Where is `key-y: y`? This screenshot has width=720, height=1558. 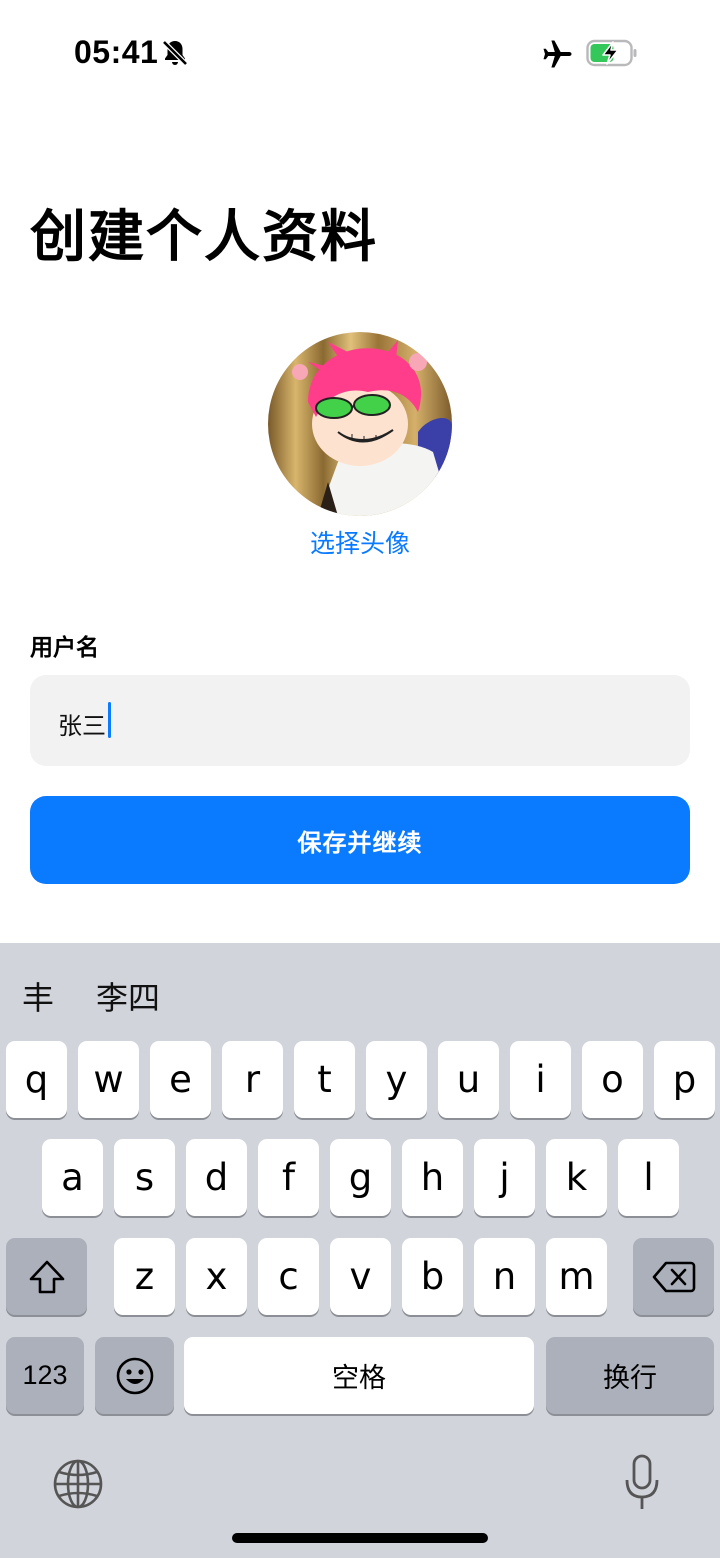
key-y: y is located at coordinates (396, 1079).